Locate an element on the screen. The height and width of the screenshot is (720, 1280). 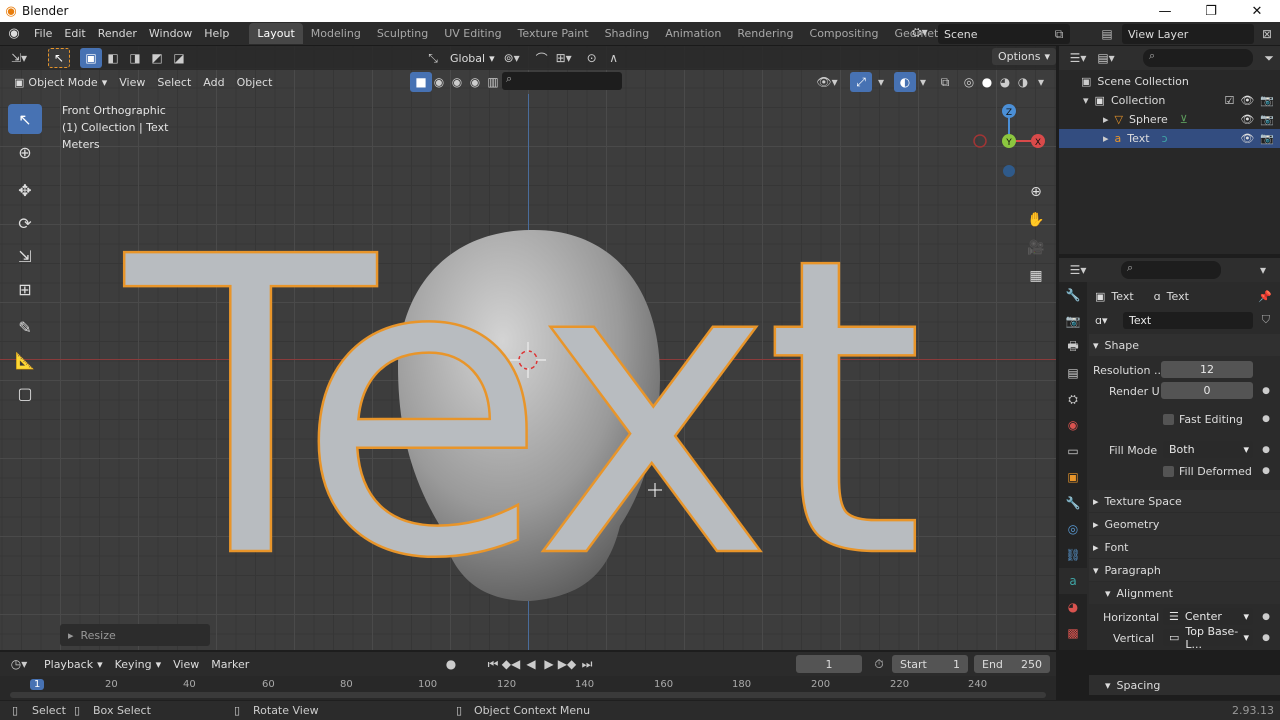
properties-type-icon: ☰▾ is located at coordinates (1078, 270).